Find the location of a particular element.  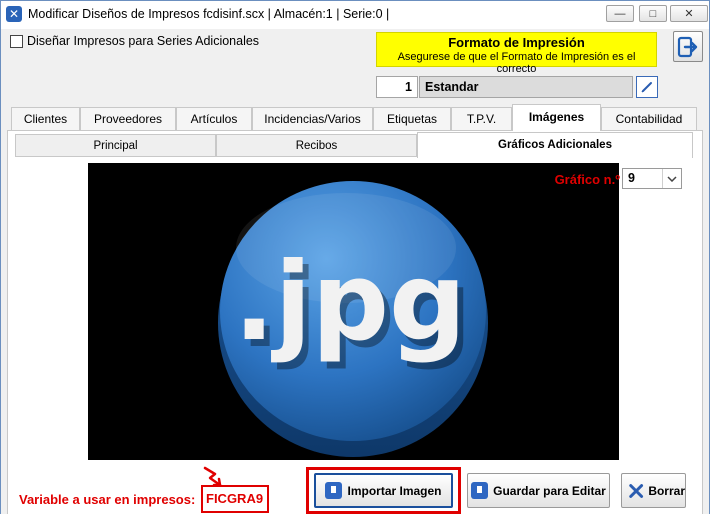

maximize-icon: □ is located at coordinates (653, 13).